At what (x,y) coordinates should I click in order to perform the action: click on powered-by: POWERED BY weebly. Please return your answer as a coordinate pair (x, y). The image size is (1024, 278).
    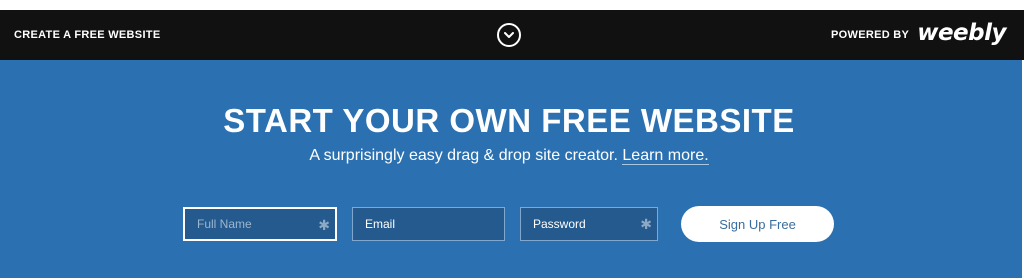
    Looking at the image, I should click on (918, 35).